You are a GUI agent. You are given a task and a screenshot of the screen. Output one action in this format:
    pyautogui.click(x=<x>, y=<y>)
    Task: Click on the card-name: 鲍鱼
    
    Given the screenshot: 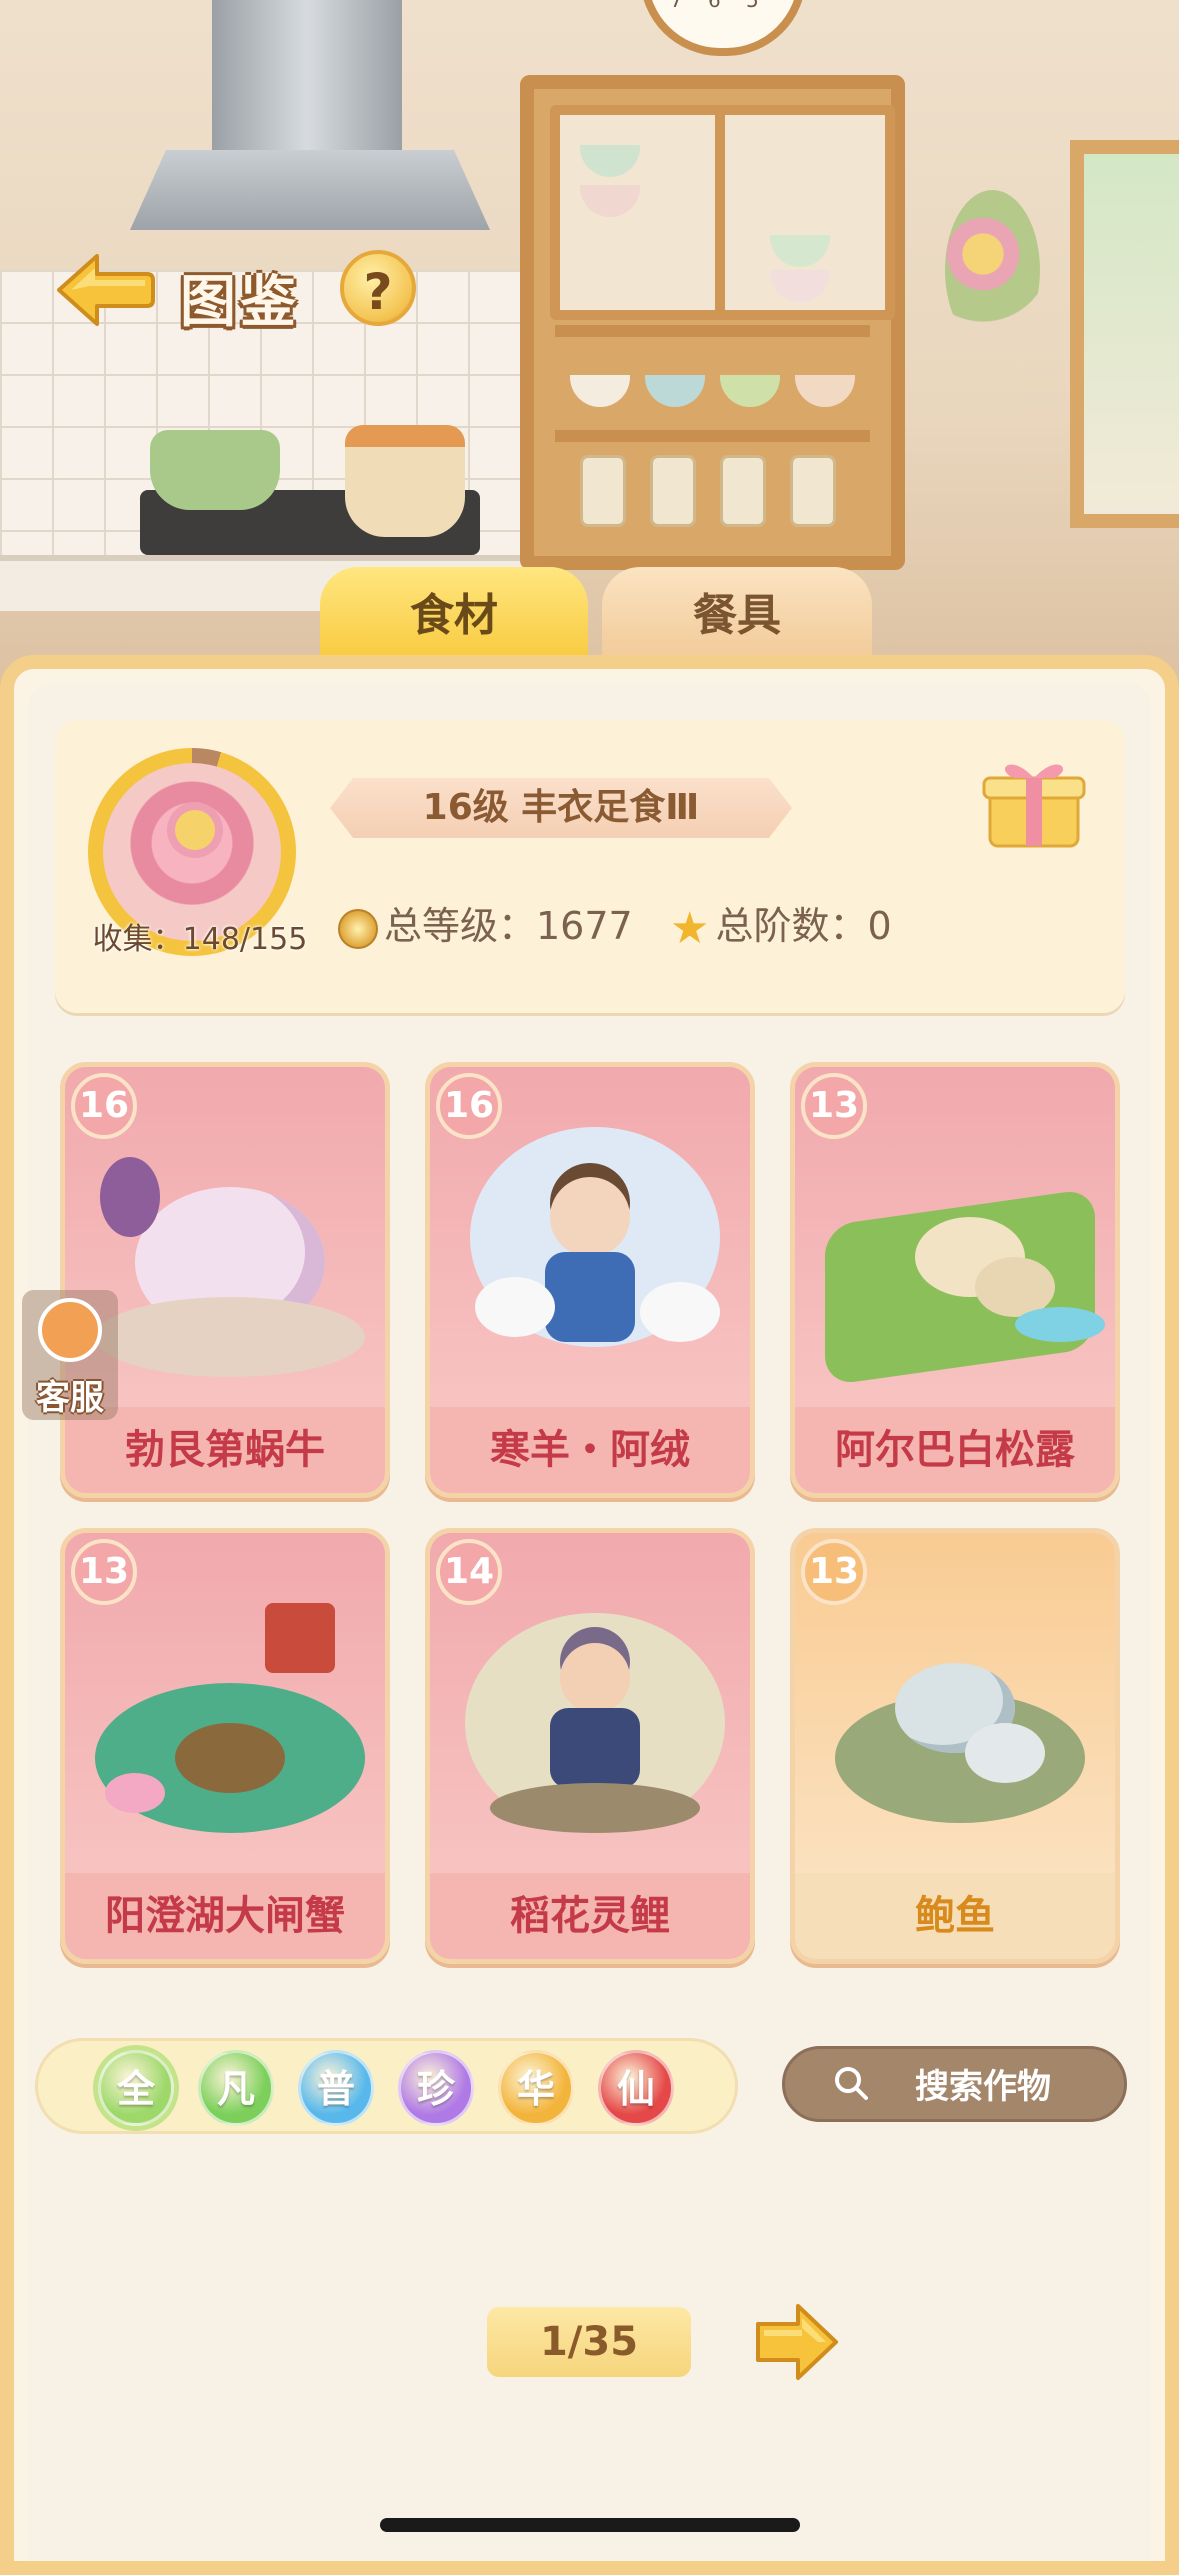 What is the action you would take?
    pyautogui.click(x=955, y=1916)
    